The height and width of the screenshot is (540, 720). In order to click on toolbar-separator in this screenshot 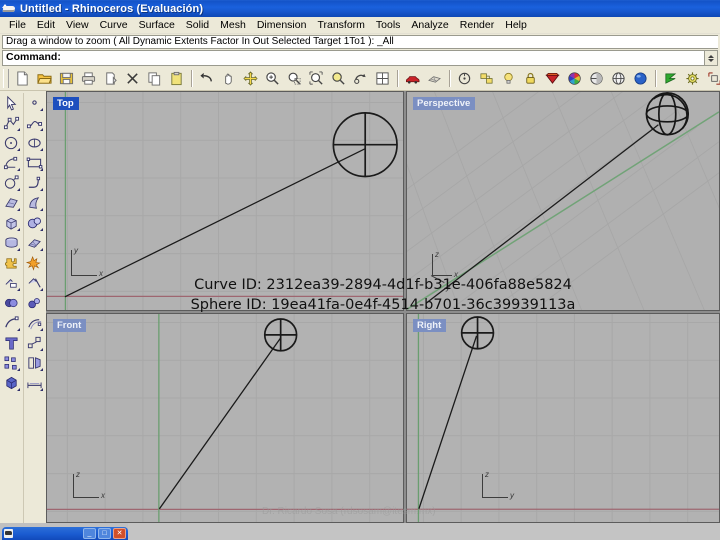, I will do `click(192, 78)`.